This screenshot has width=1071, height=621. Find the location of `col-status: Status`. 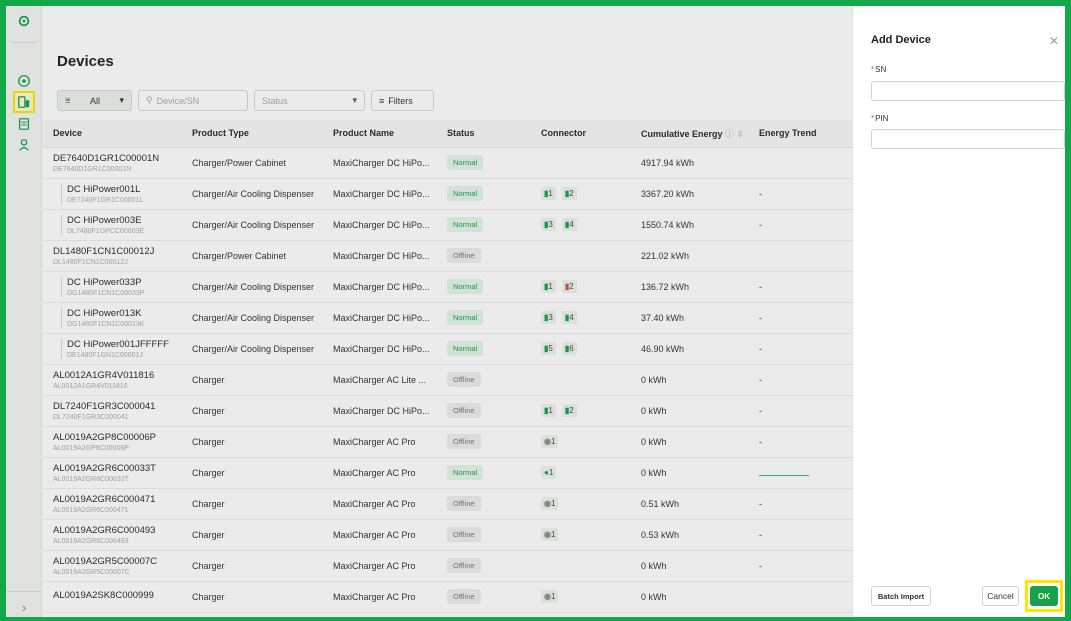

col-status: Status is located at coordinates (484, 134).